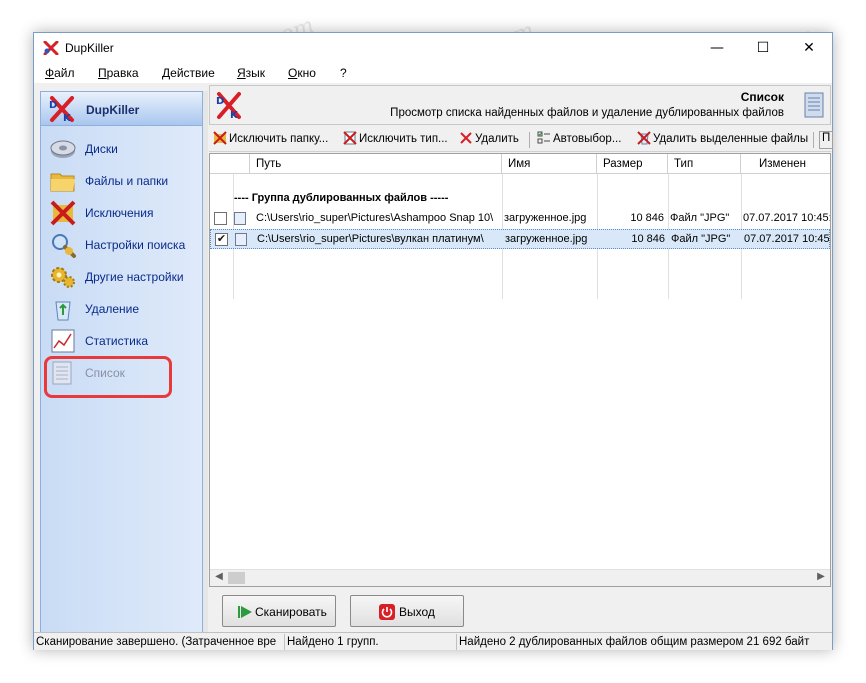 The height and width of the screenshot is (683, 866). I want to click on cell-size: 10 846, so click(648, 239).